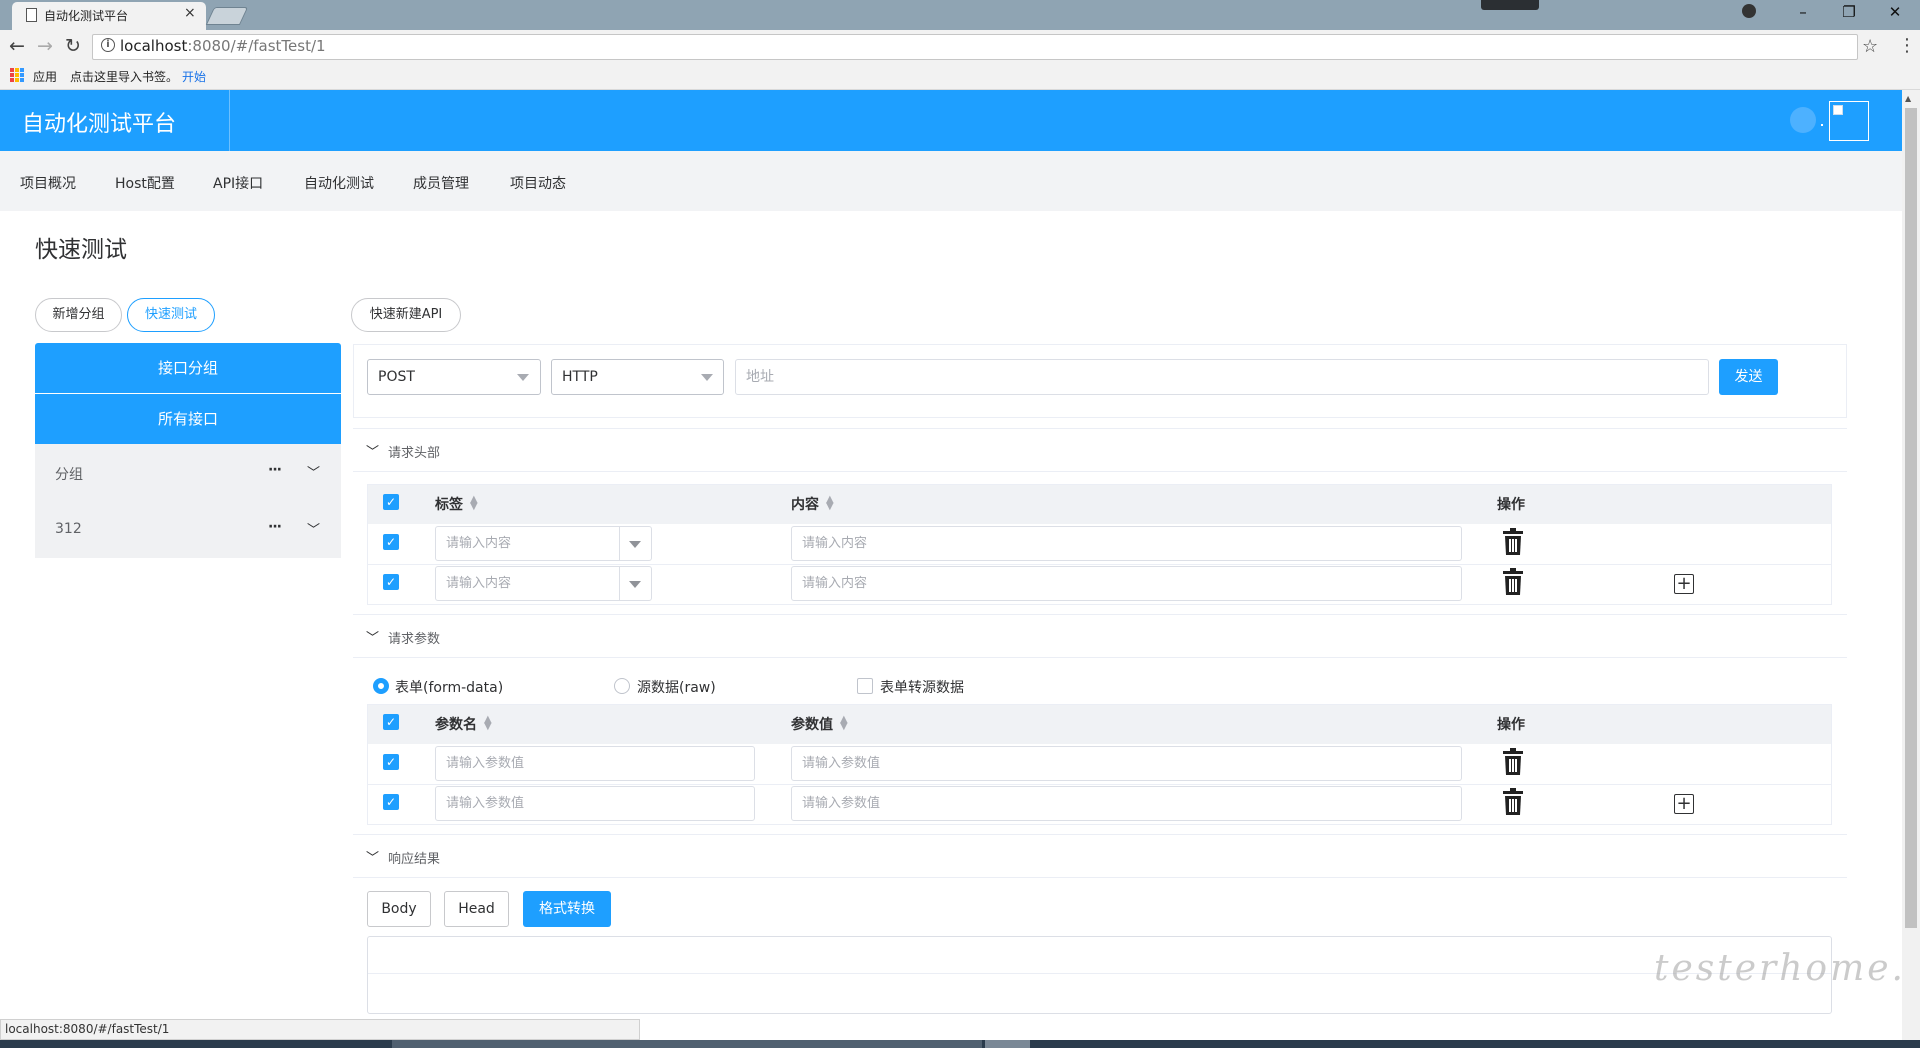 The height and width of the screenshot is (1048, 1920). I want to click on add-header-row-button: +, so click(1684, 584).